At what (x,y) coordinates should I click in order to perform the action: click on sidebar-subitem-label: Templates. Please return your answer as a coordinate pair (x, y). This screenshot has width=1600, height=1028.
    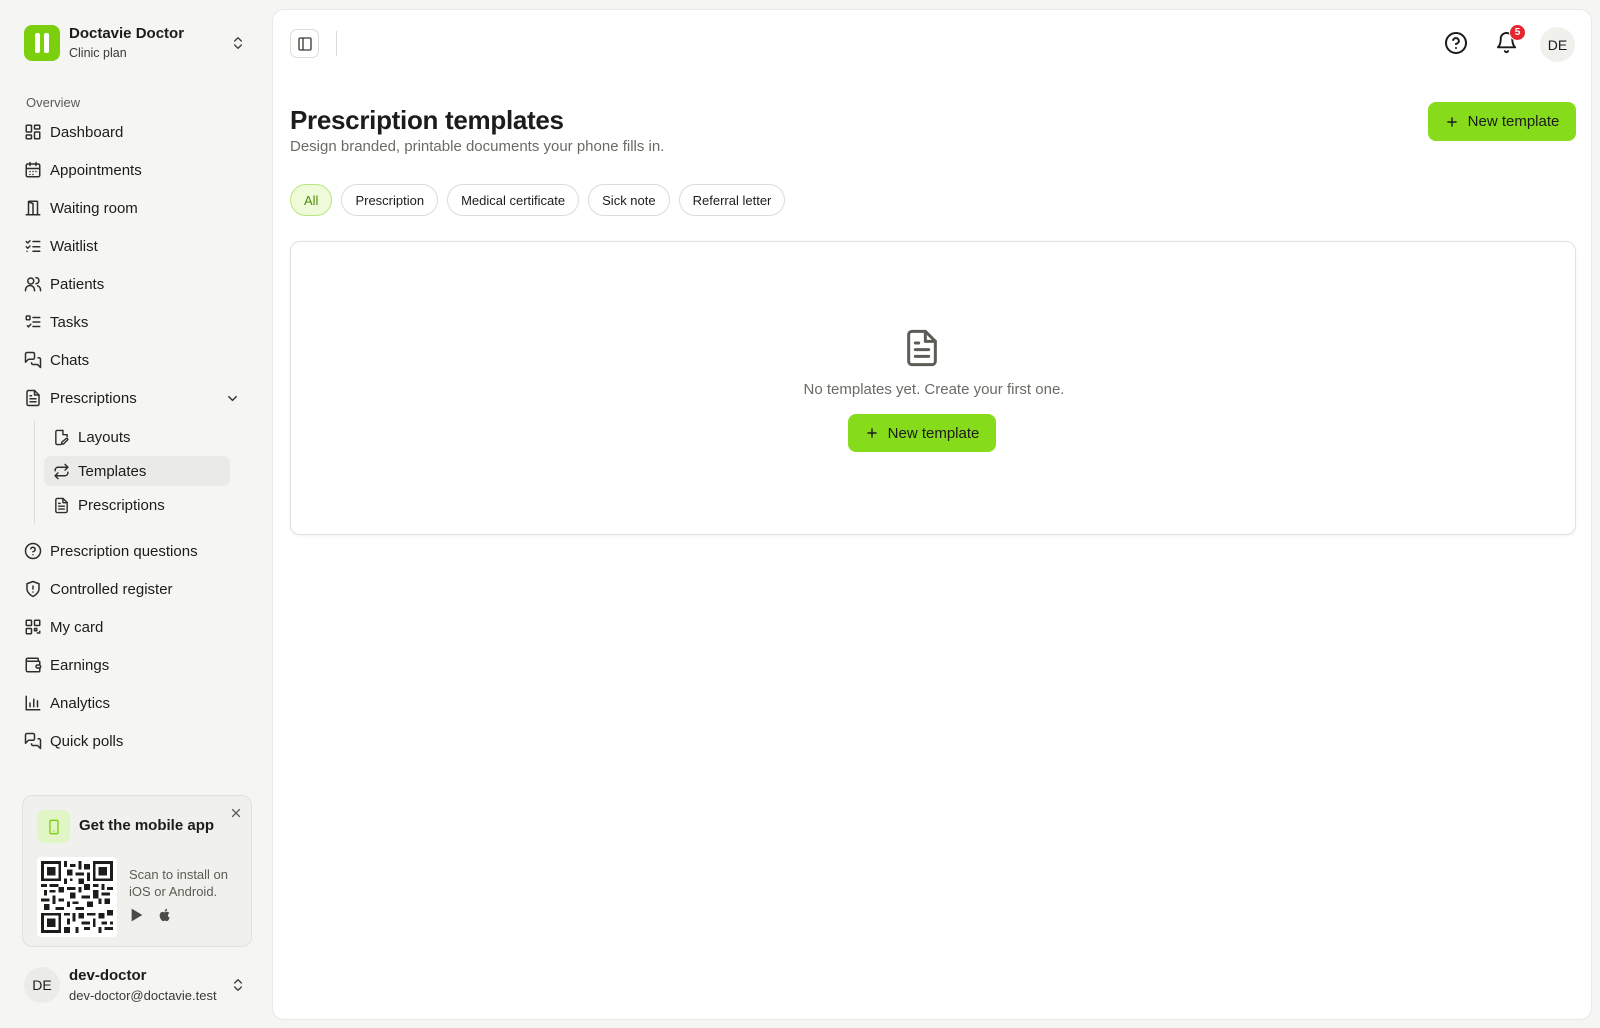
    Looking at the image, I should click on (112, 471).